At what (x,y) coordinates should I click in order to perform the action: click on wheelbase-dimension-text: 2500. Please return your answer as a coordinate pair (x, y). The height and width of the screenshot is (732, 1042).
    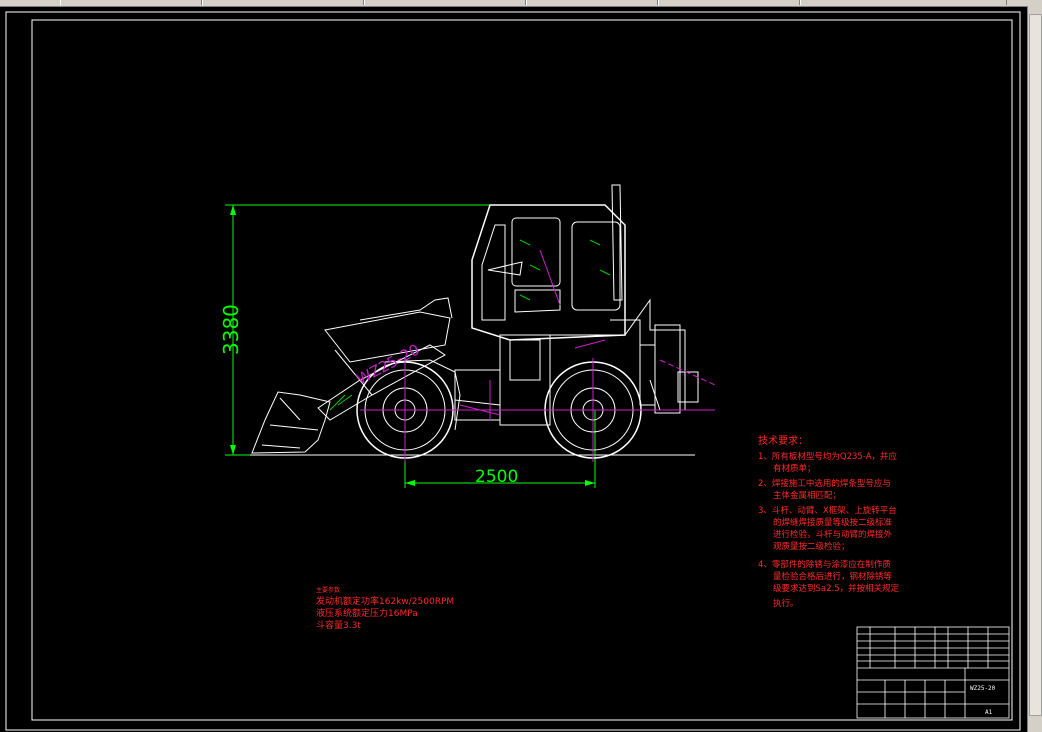
    Looking at the image, I should click on (496, 477).